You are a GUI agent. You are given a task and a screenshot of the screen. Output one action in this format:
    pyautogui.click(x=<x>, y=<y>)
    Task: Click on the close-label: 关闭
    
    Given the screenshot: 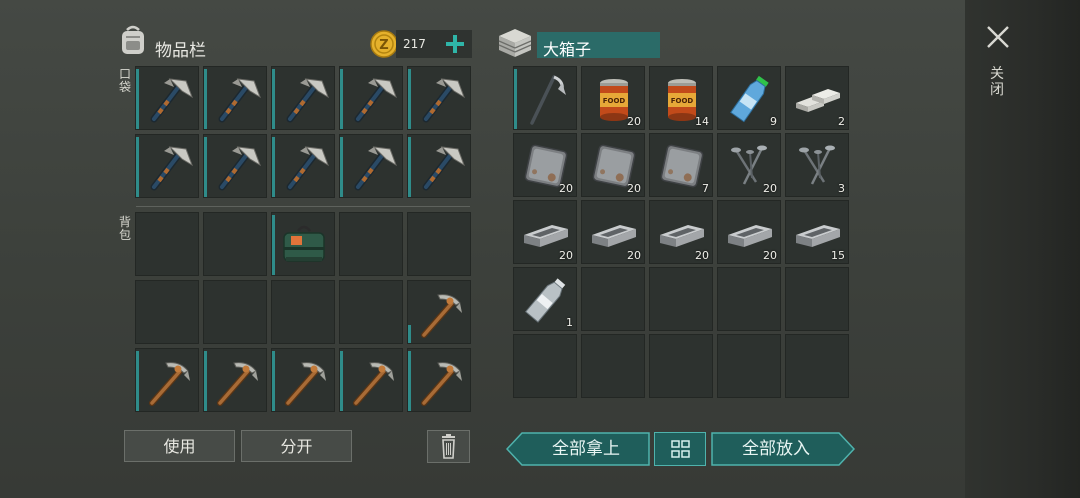 What is the action you would take?
    pyautogui.click(x=998, y=82)
    